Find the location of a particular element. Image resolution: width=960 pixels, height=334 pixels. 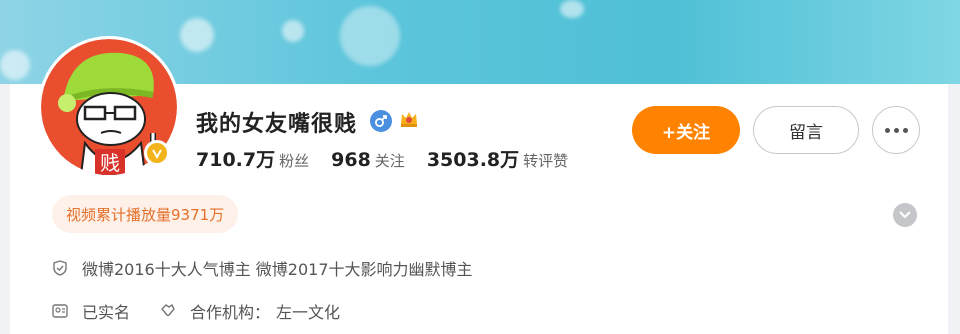

vip-crown-icon is located at coordinates (409, 119).